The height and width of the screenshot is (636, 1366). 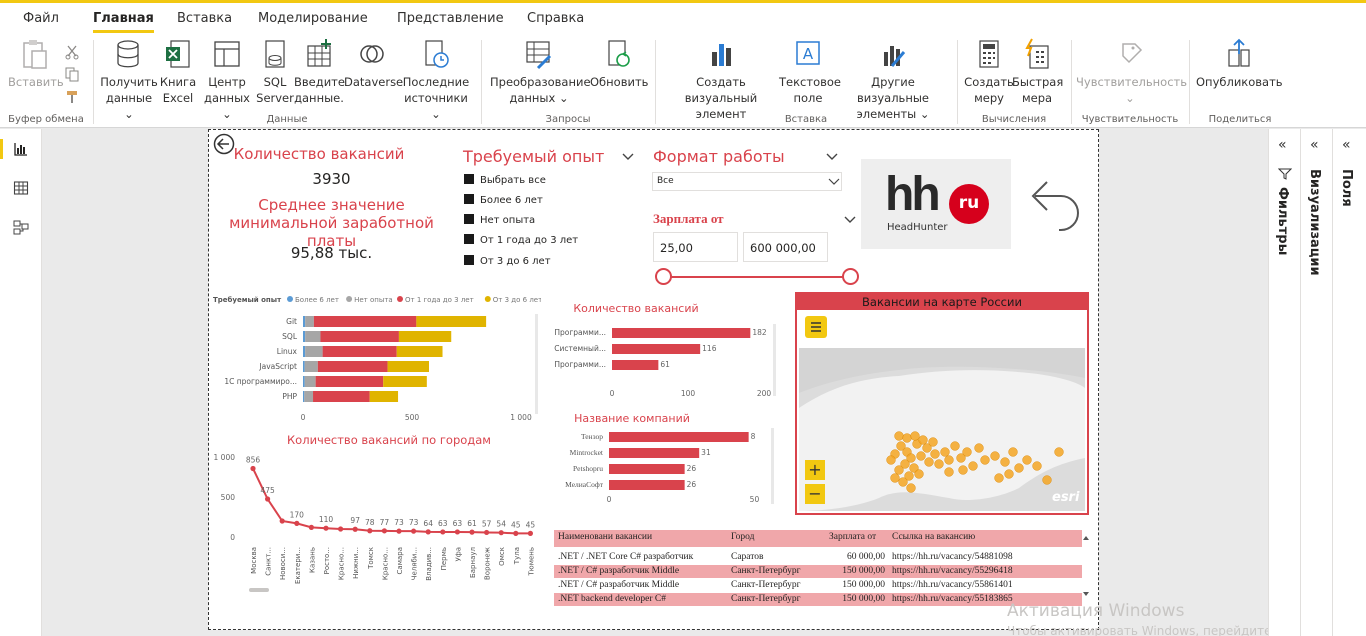 I want to click on table-view-icon, so click(x=21, y=188).